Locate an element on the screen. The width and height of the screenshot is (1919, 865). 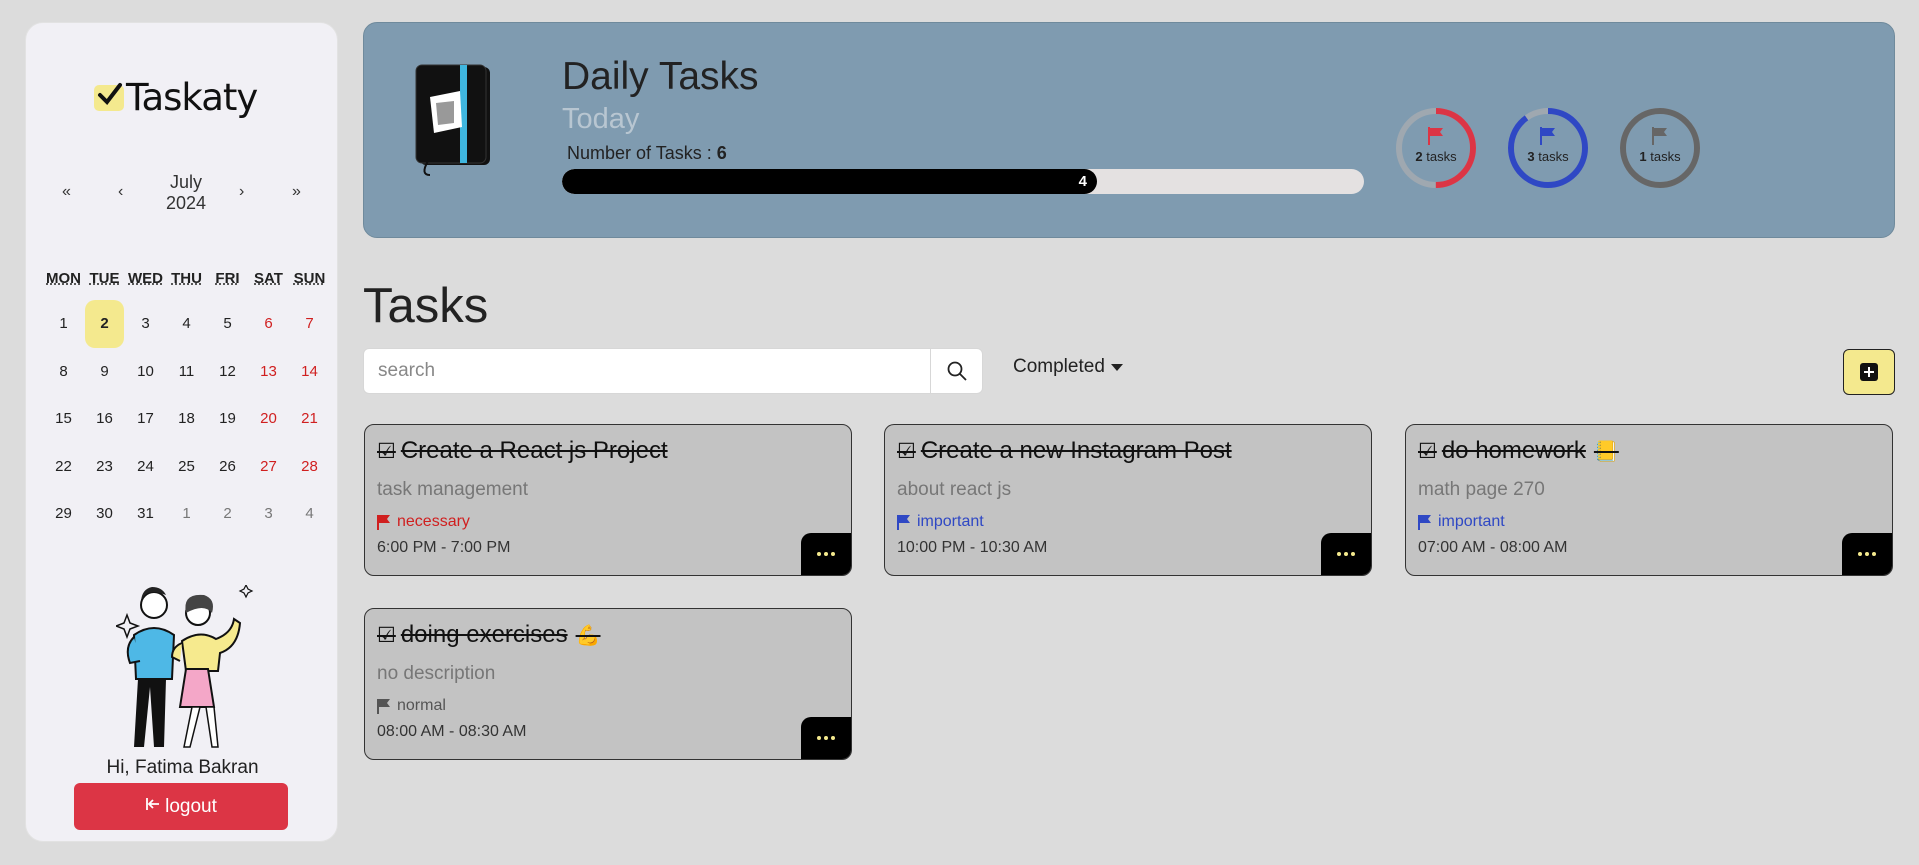
calendar-day: 10 is located at coordinates (145, 372).